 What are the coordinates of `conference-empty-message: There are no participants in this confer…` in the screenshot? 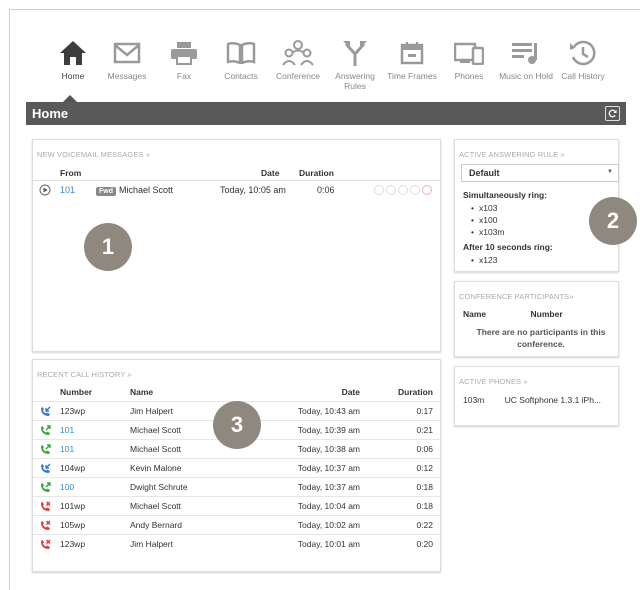 It's located at (541, 338).